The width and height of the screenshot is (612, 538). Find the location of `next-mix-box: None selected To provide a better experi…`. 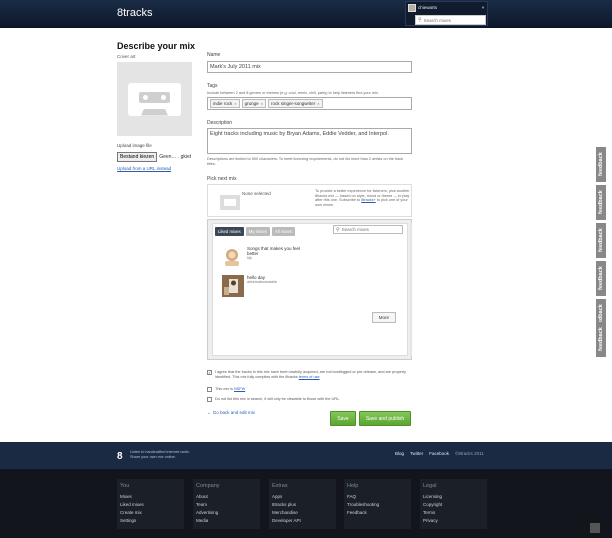

next-mix-box: None selected To provide a better experi… is located at coordinates (309, 200).